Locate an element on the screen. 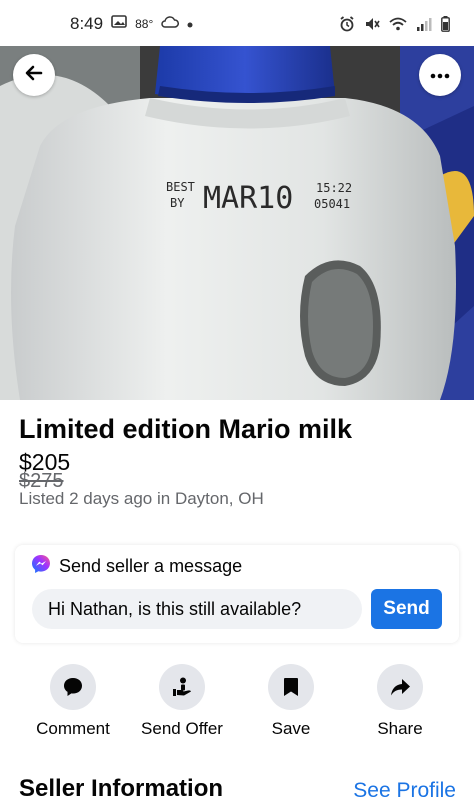 This screenshot has height=801, width=474. message-header: Send seller a message is located at coordinates (136, 566).